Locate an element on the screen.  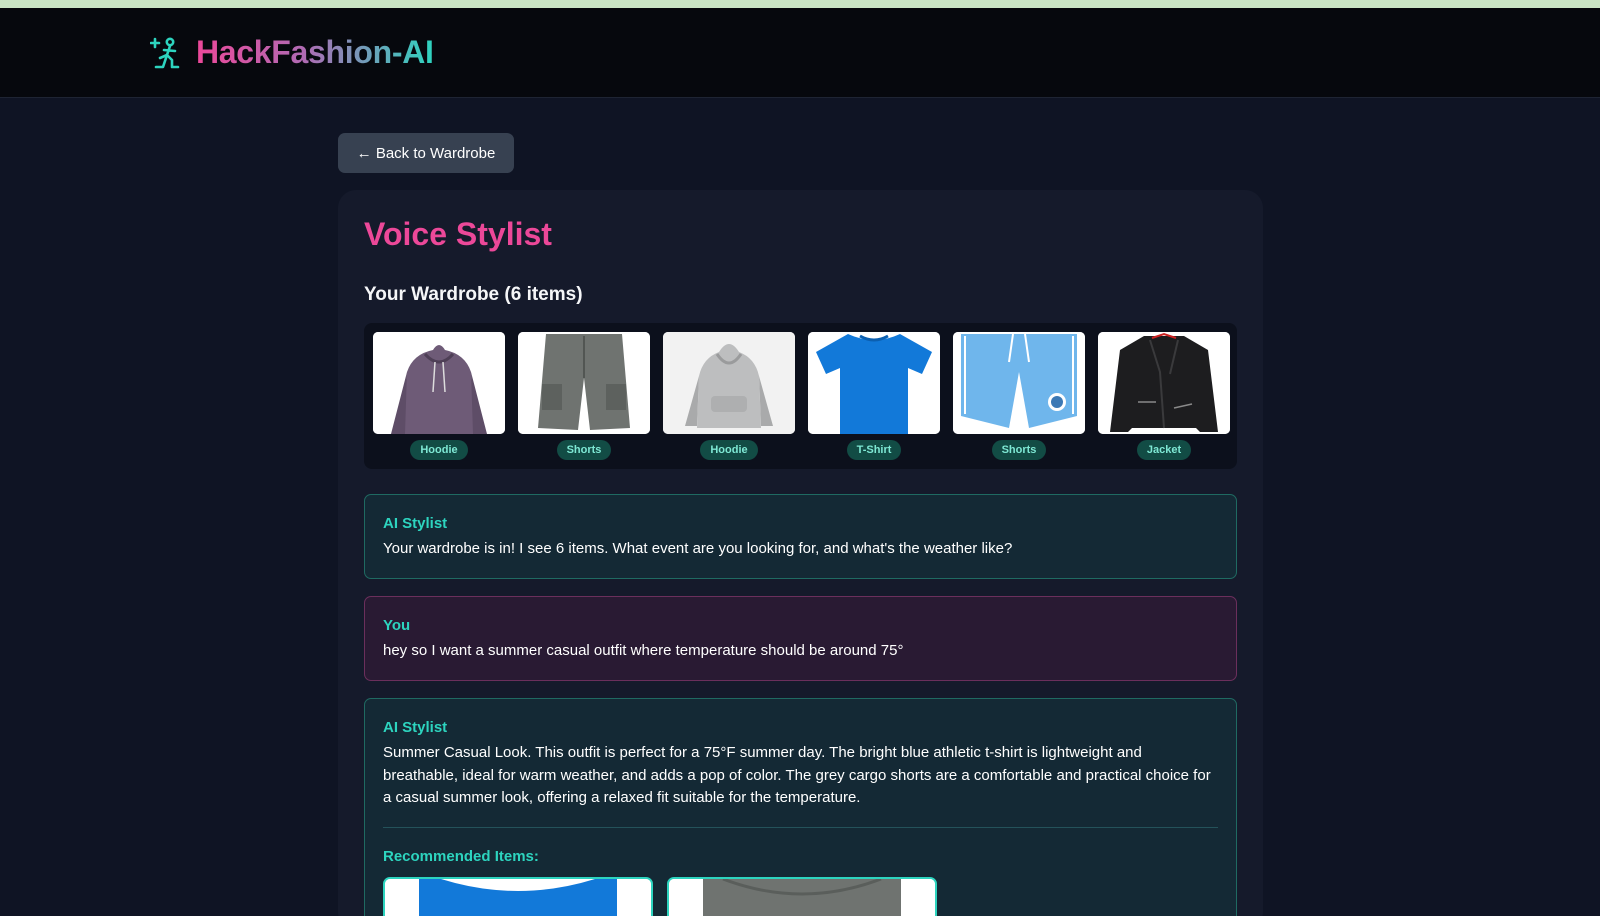
item-tag: Jacket is located at coordinates (1164, 450).